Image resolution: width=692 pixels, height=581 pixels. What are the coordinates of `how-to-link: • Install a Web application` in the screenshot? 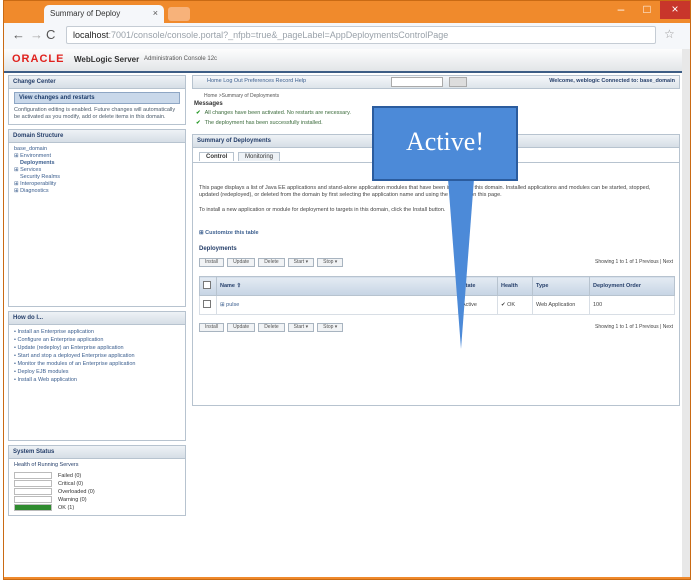 It's located at (97, 380).